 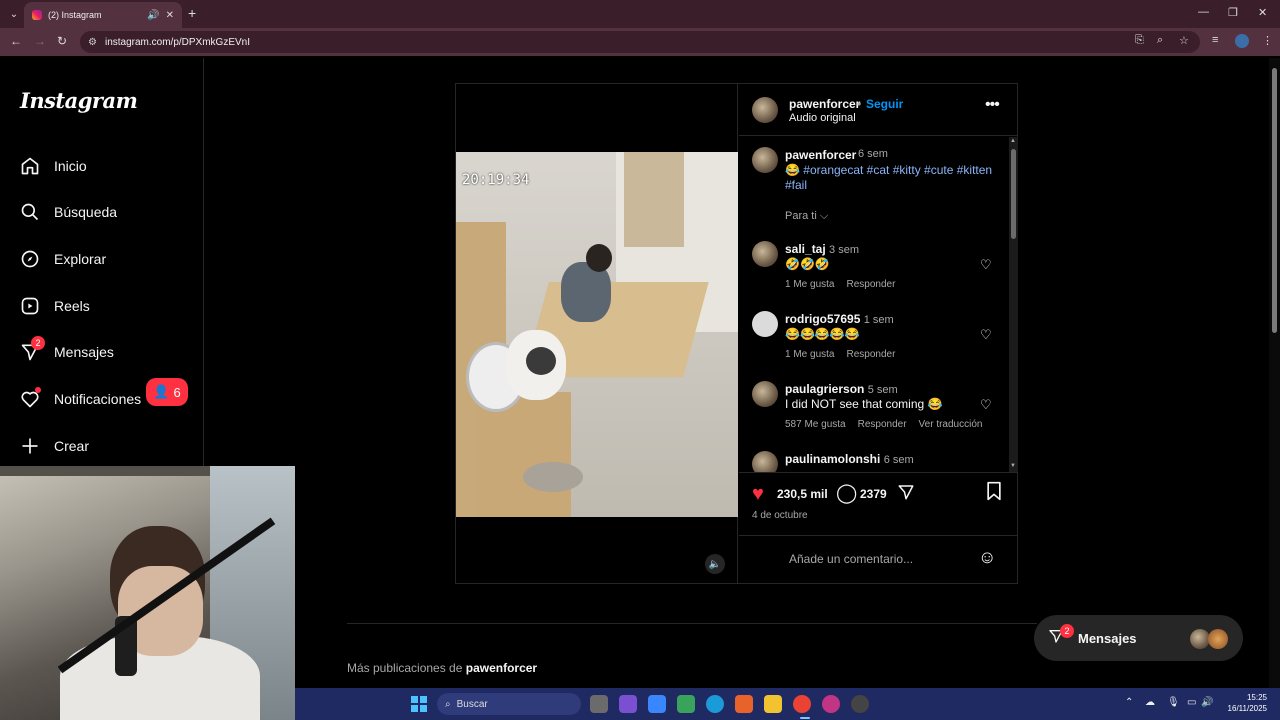 I want to click on sidebar-item-notificaciones: Notificaciones, so click(x=80, y=399).